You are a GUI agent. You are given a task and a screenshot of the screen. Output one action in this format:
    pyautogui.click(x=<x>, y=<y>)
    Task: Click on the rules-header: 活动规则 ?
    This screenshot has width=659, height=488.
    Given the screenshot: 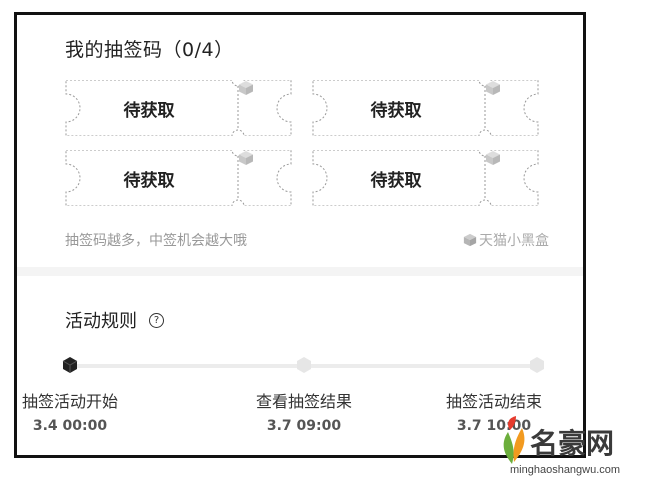 What is the action you would take?
    pyautogui.click(x=114, y=320)
    